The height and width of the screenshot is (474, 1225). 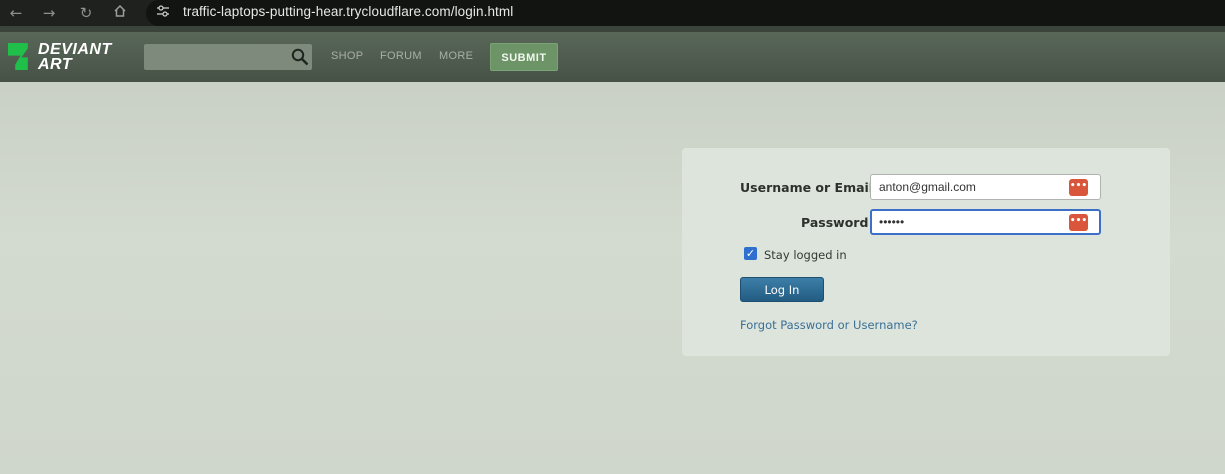 What do you see at coordinates (55, 64) in the screenshot?
I see `logo-text-line2: ART` at bounding box center [55, 64].